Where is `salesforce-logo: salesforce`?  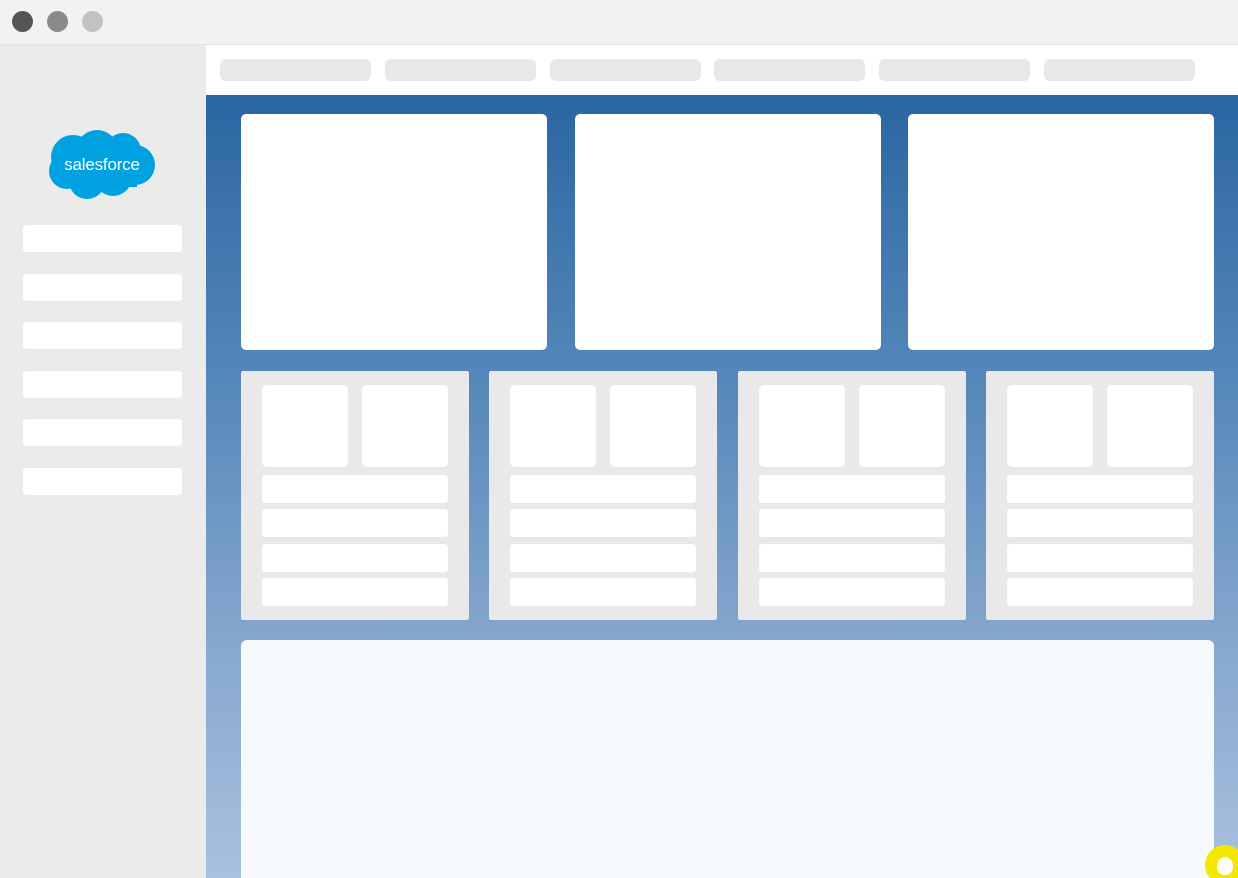
salesforce-logo: salesforce is located at coordinates (103, 165).